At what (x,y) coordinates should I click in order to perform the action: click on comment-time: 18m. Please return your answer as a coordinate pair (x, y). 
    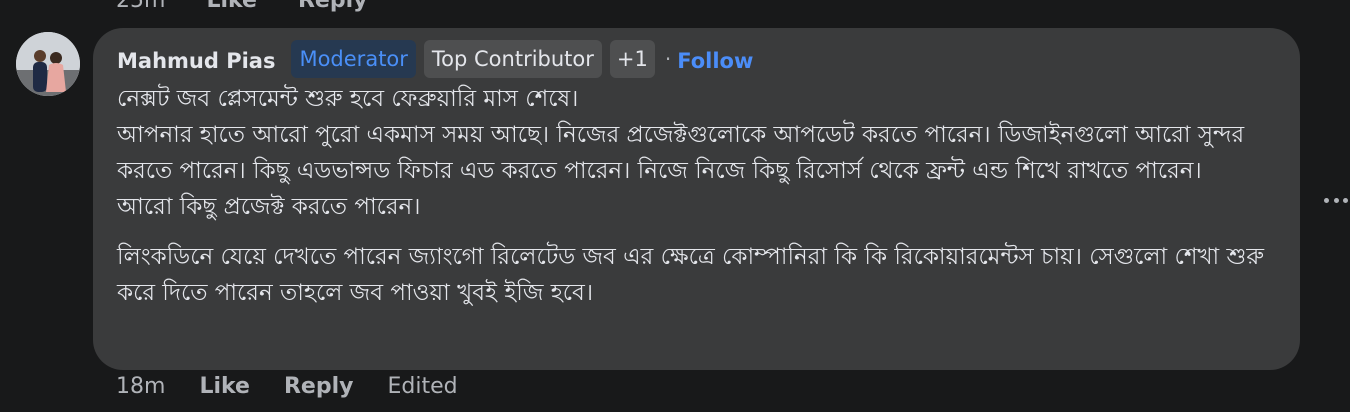
    Looking at the image, I should click on (140, 386).